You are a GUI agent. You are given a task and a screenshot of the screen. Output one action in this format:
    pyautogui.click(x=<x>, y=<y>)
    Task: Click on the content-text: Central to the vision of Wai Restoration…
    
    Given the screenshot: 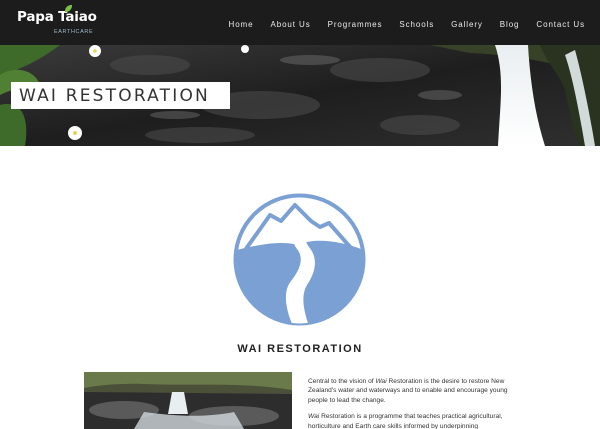 What is the action you would take?
    pyautogui.click(x=413, y=403)
    